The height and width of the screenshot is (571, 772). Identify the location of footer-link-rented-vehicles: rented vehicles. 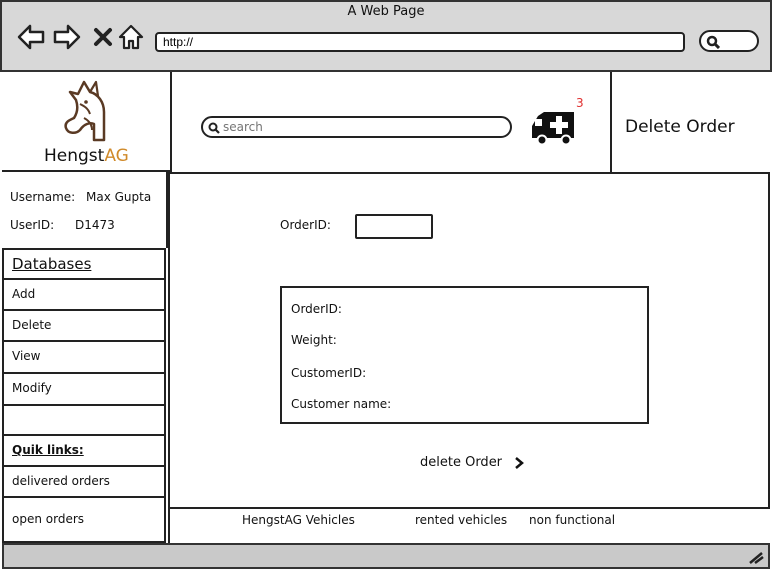
(461, 520).